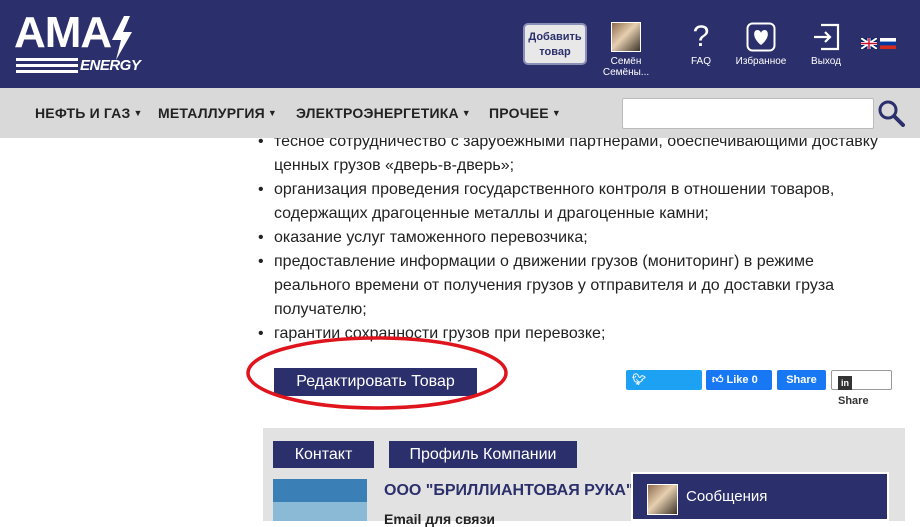  What do you see at coordinates (718, 380) in the screenshot?
I see `thumbs-up-icon: 👍︎` at bounding box center [718, 380].